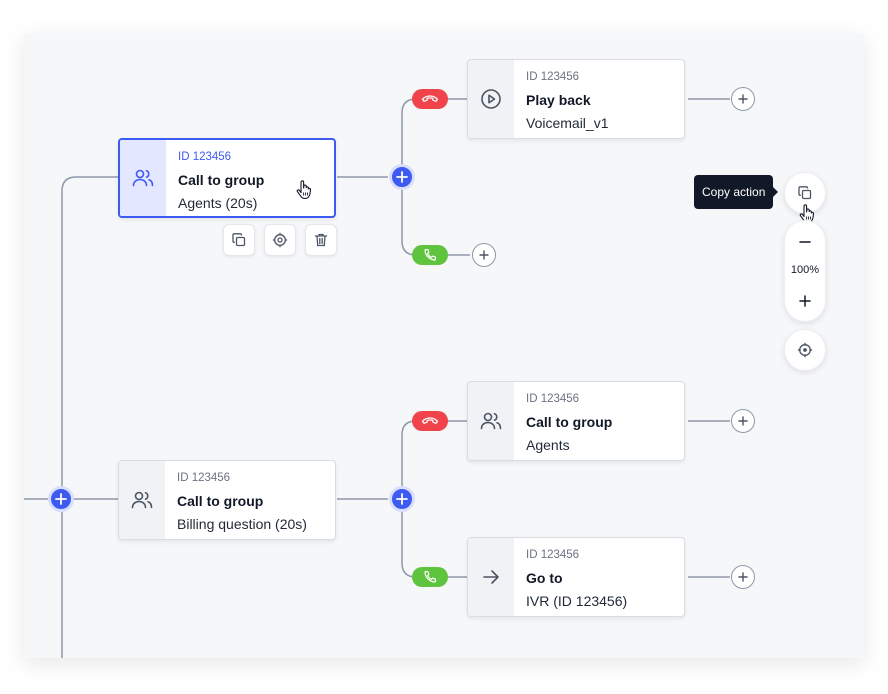  I want to click on delete-node-button, so click(321, 240).